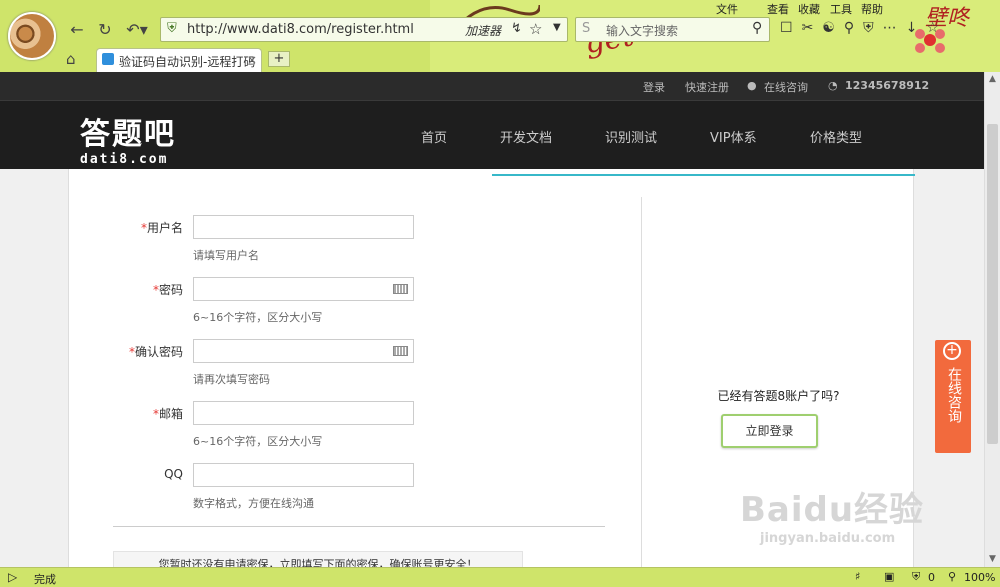 The width and height of the screenshot is (1000, 587). What do you see at coordinates (71, 59) in the screenshot?
I see `home-icon: ⌂` at bounding box center [71, 59].